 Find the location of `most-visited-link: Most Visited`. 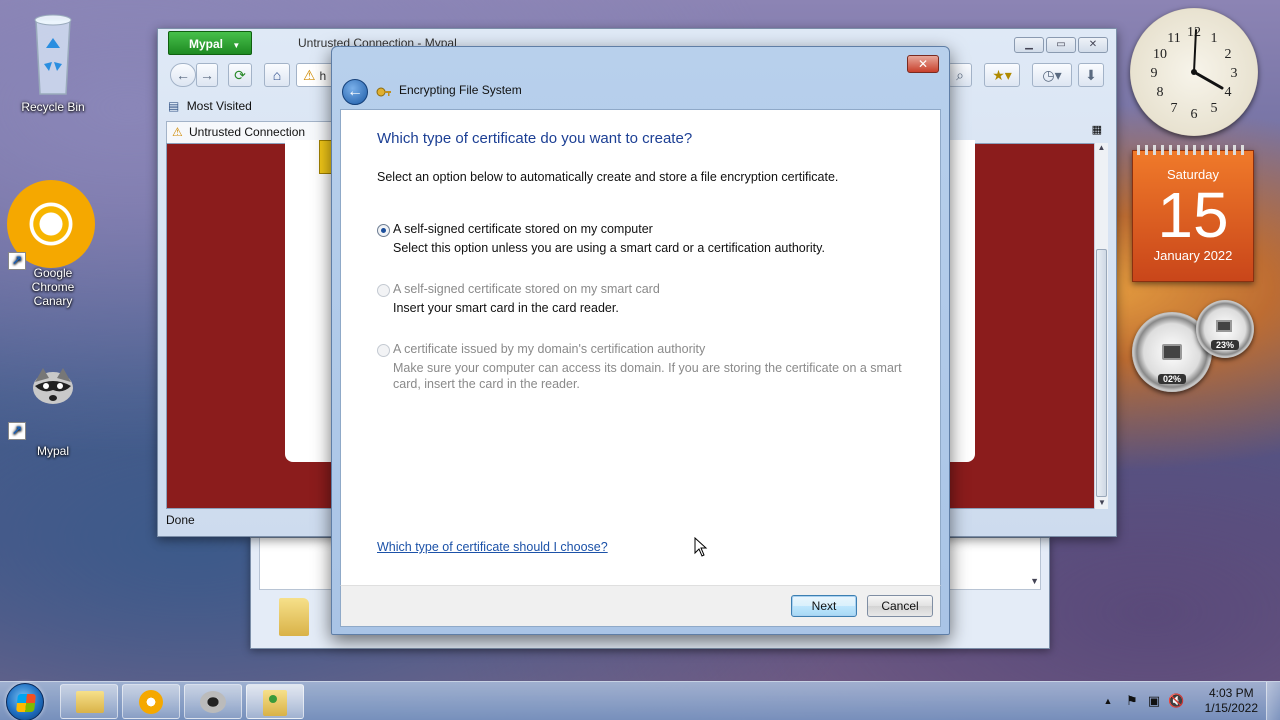

most-visited-link: Most Visited is located at coordinates (219, 106).